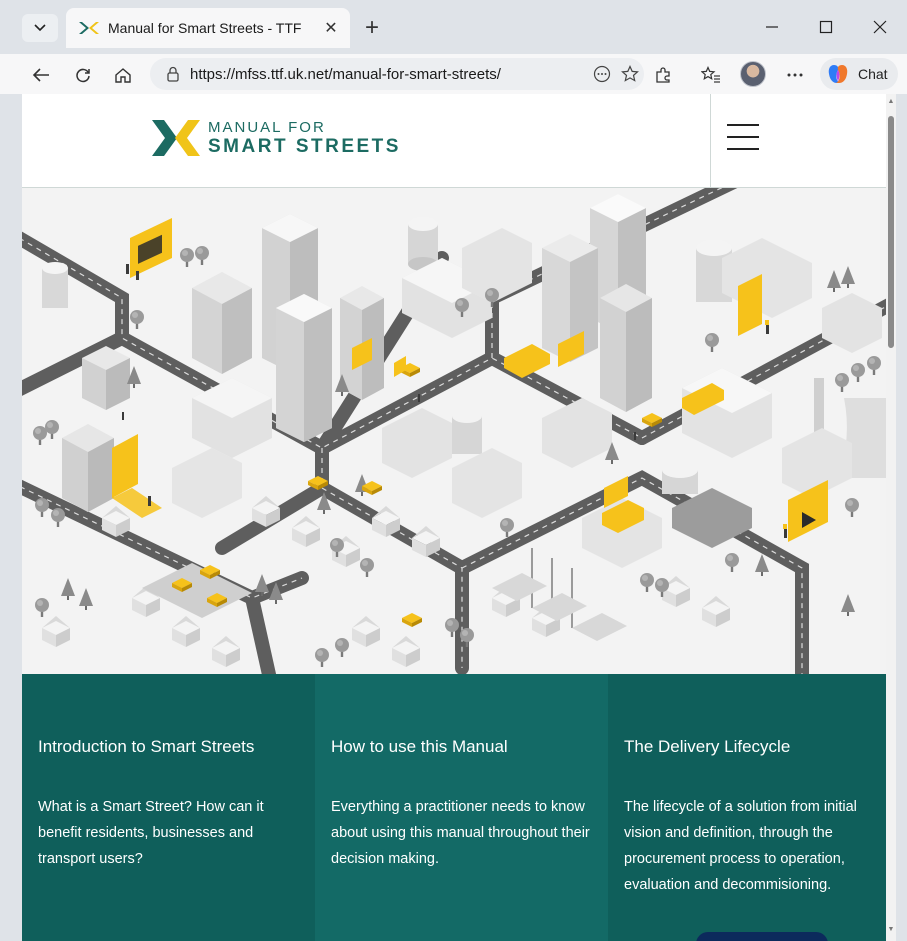 This screenshot has height=941, width=907. I want to click on minimize-icon, so click(772, 27).